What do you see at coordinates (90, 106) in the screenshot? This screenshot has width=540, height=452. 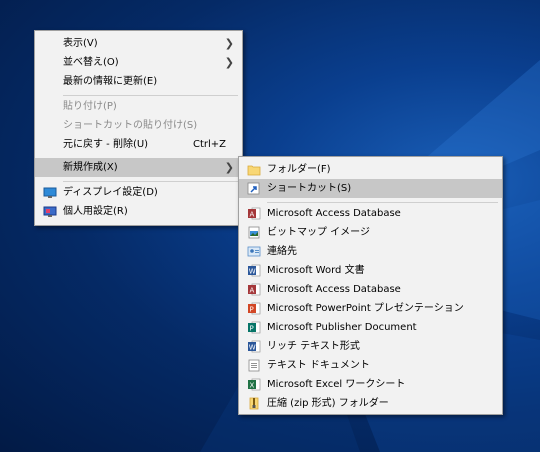 I see `menu-item-label: 貼り付け(P)` at bounding box center [90, 106].